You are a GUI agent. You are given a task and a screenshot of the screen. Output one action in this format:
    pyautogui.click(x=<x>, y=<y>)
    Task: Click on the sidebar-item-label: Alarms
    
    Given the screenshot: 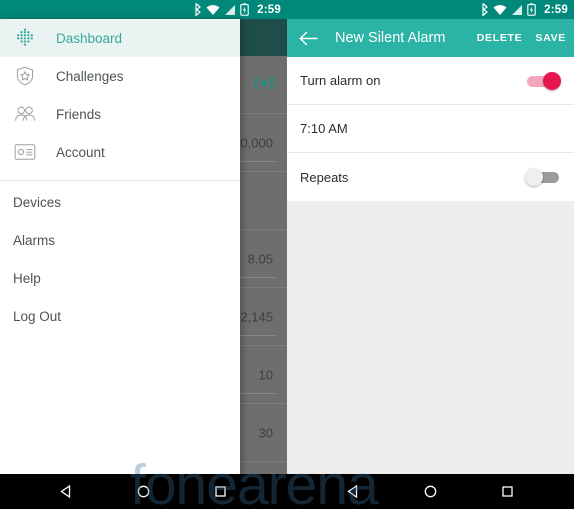 What is the action you would take?
    pyautogui.click(x=34, y=240)
    